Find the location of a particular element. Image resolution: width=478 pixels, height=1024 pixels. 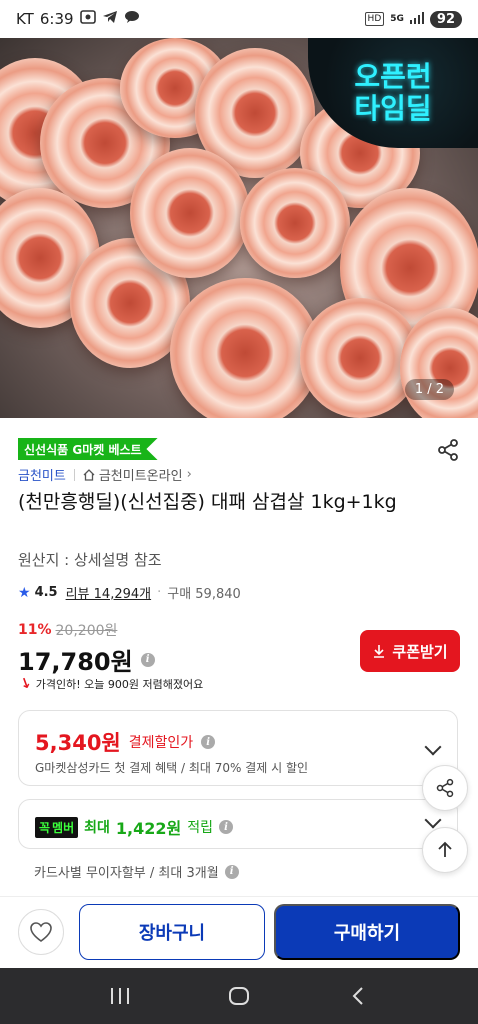

screenshot-icon is located at coordinates (87, 19).